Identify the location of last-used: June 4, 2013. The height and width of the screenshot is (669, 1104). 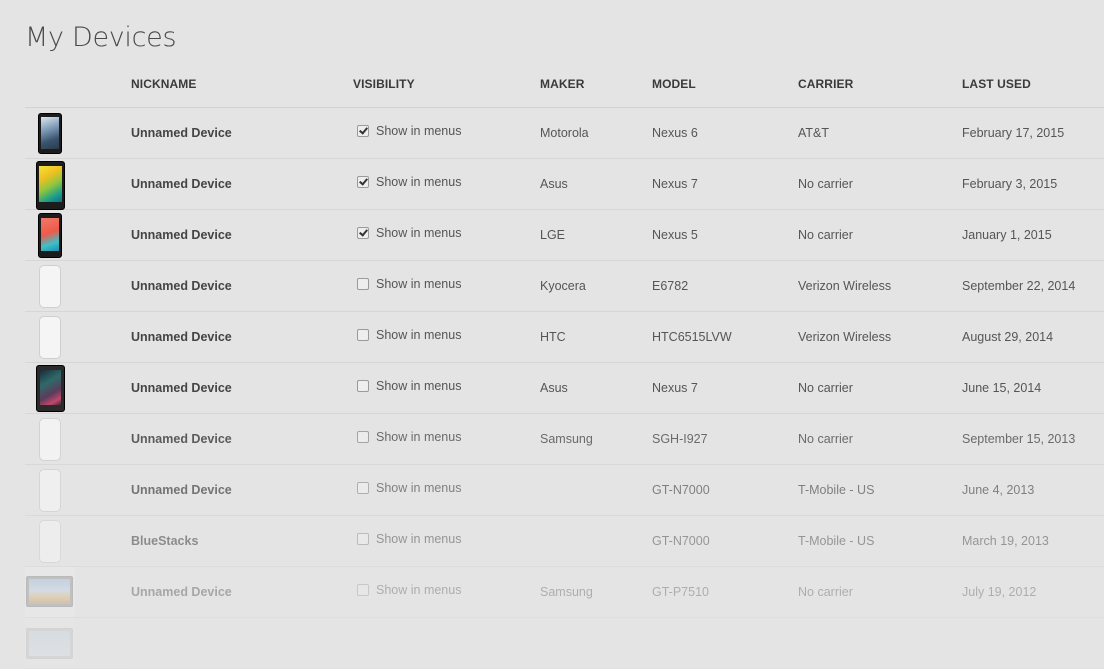
(998, 490).